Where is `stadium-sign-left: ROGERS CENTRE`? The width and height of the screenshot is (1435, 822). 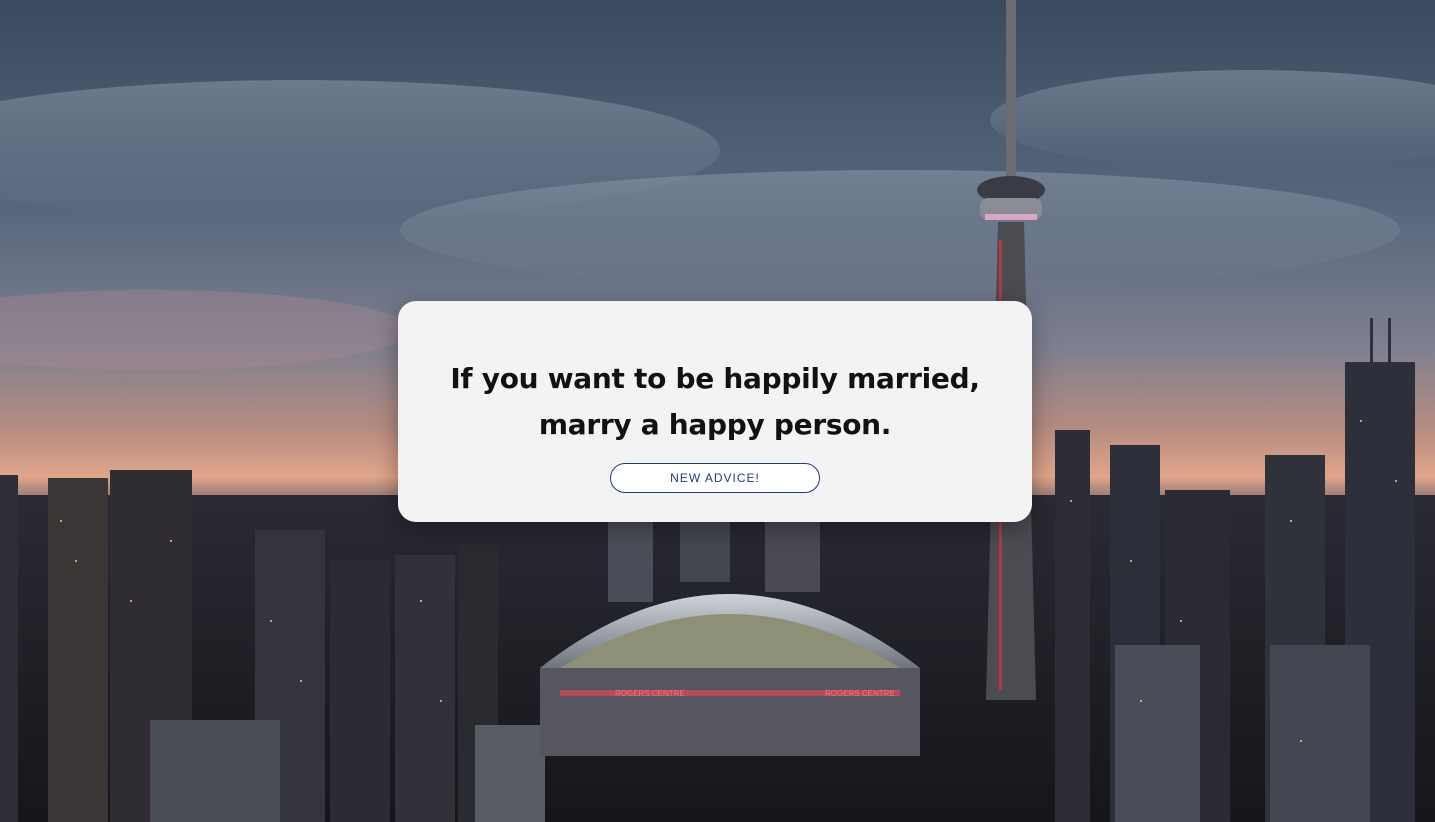 stadium-sign-left: ROGERS CENTRE is located at coordinates (650, 693).